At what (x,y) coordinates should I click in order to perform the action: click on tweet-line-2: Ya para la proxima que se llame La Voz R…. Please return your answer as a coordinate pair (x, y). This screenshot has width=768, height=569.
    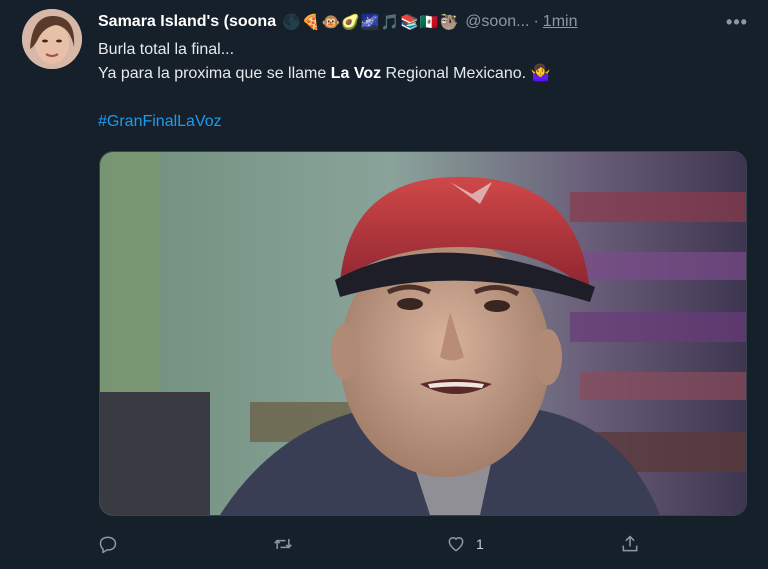
    Looking at the image, I should click on (423, 74).